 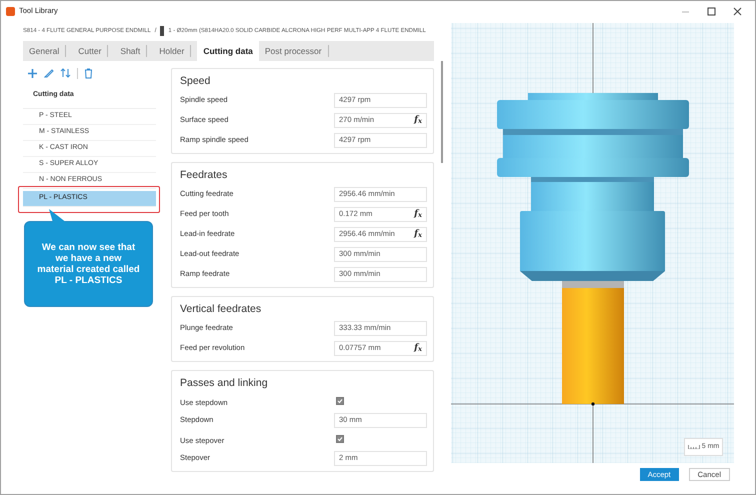 I want to click on callout-text: We can now see that we have a new material created called PL - PLASTICS, so click(x=88, y=264).